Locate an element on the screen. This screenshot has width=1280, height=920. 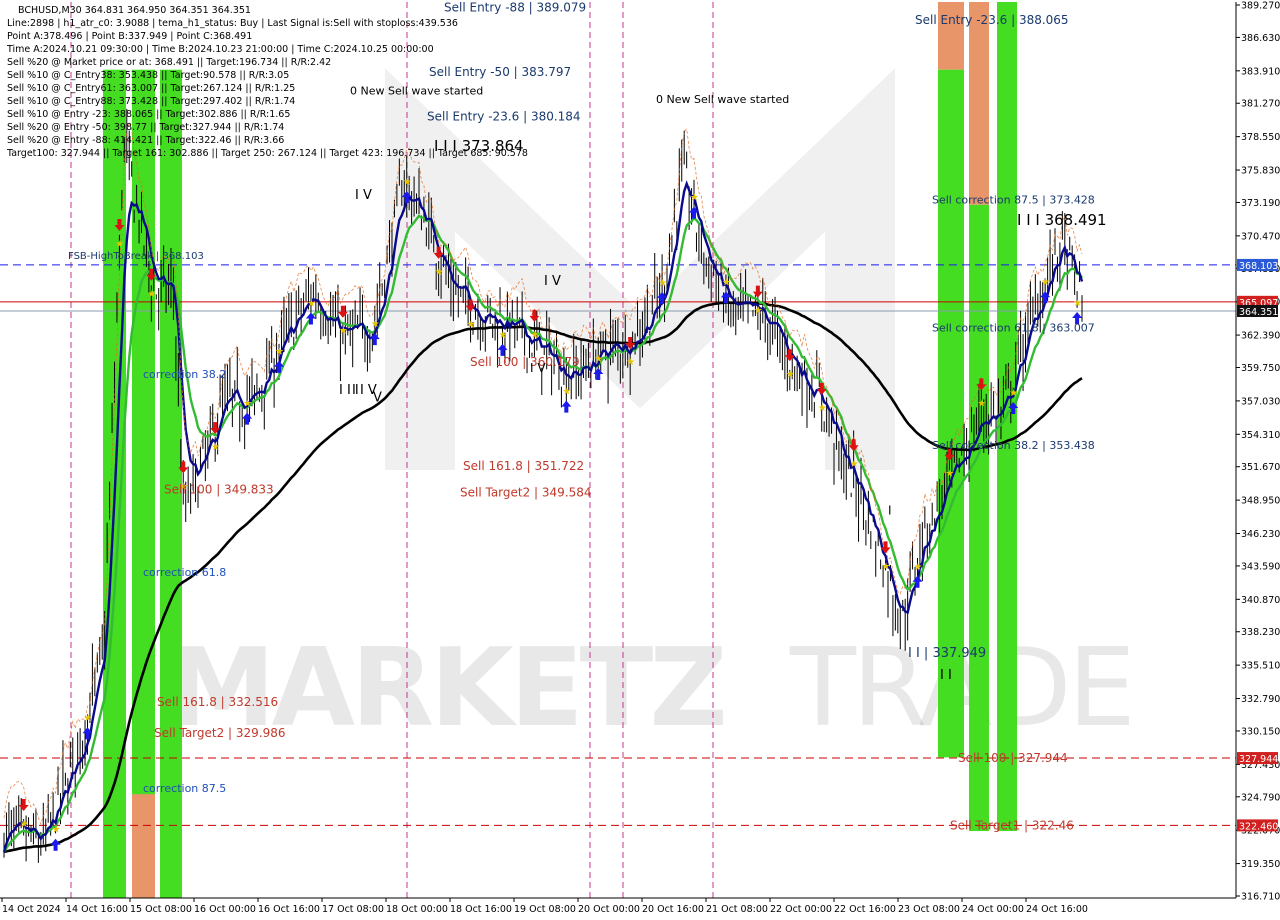
level-tag-label: 364.351 is located at coordinates (1258, 312).